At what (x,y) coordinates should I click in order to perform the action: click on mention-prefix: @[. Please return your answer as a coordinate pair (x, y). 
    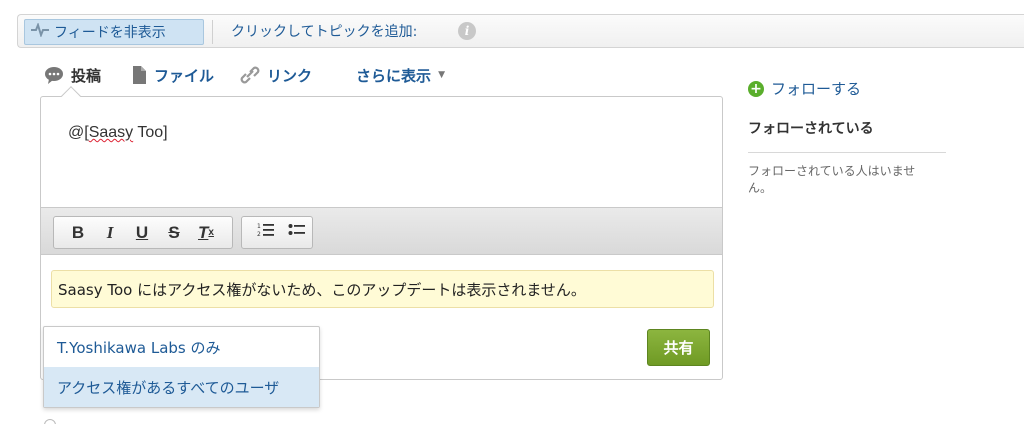
    Looking at the image, I should click on (78, 132).